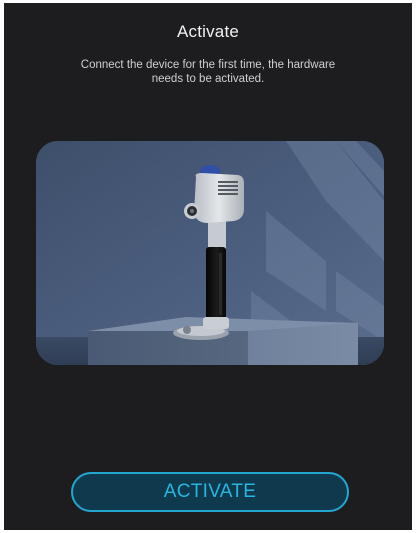 The height and width of the screenshot is (533, 416). Describe the element at coordinates (208, 31) in the screenshot. I see `page-title: Activate` at that location.